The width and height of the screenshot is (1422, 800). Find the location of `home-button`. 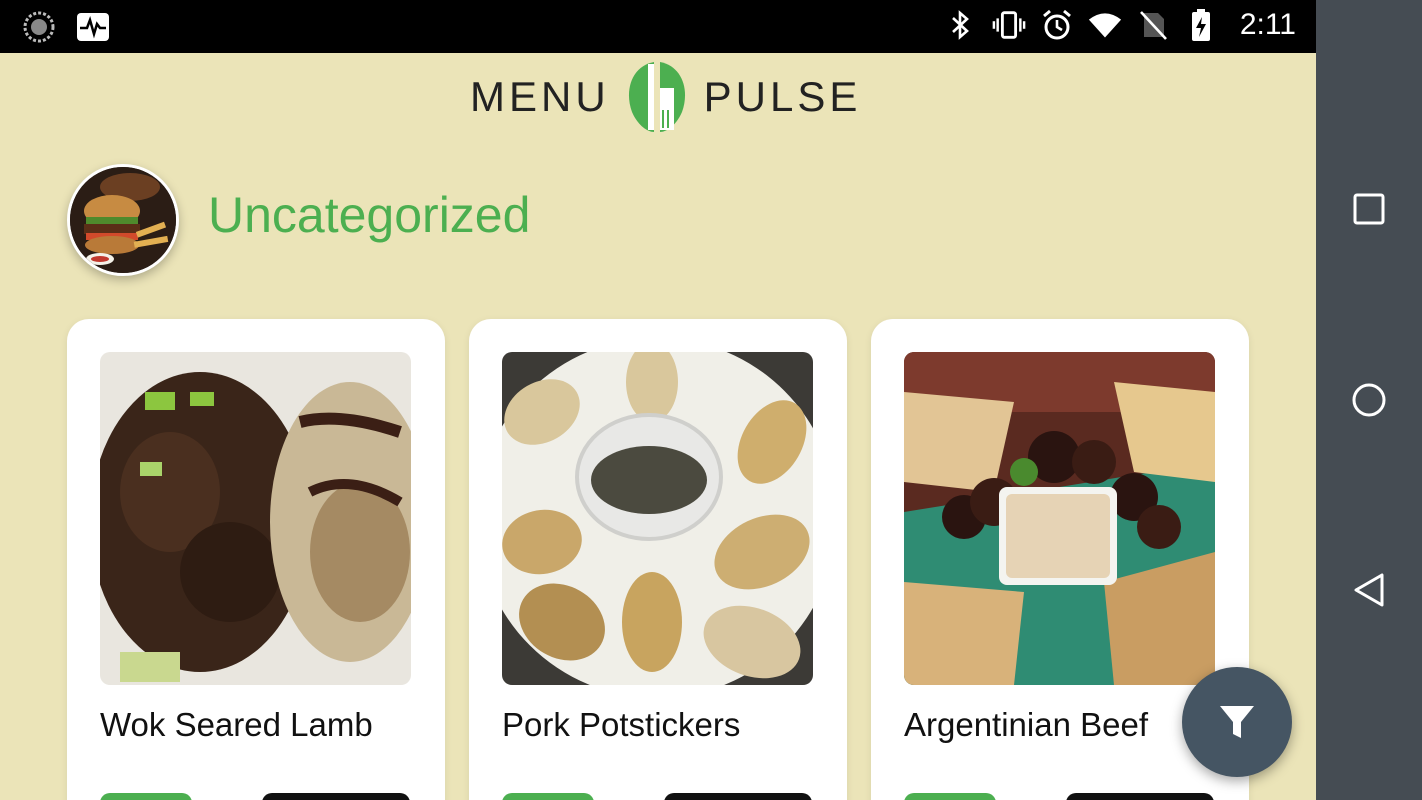

home-button is located at coordinates (1369, 400).